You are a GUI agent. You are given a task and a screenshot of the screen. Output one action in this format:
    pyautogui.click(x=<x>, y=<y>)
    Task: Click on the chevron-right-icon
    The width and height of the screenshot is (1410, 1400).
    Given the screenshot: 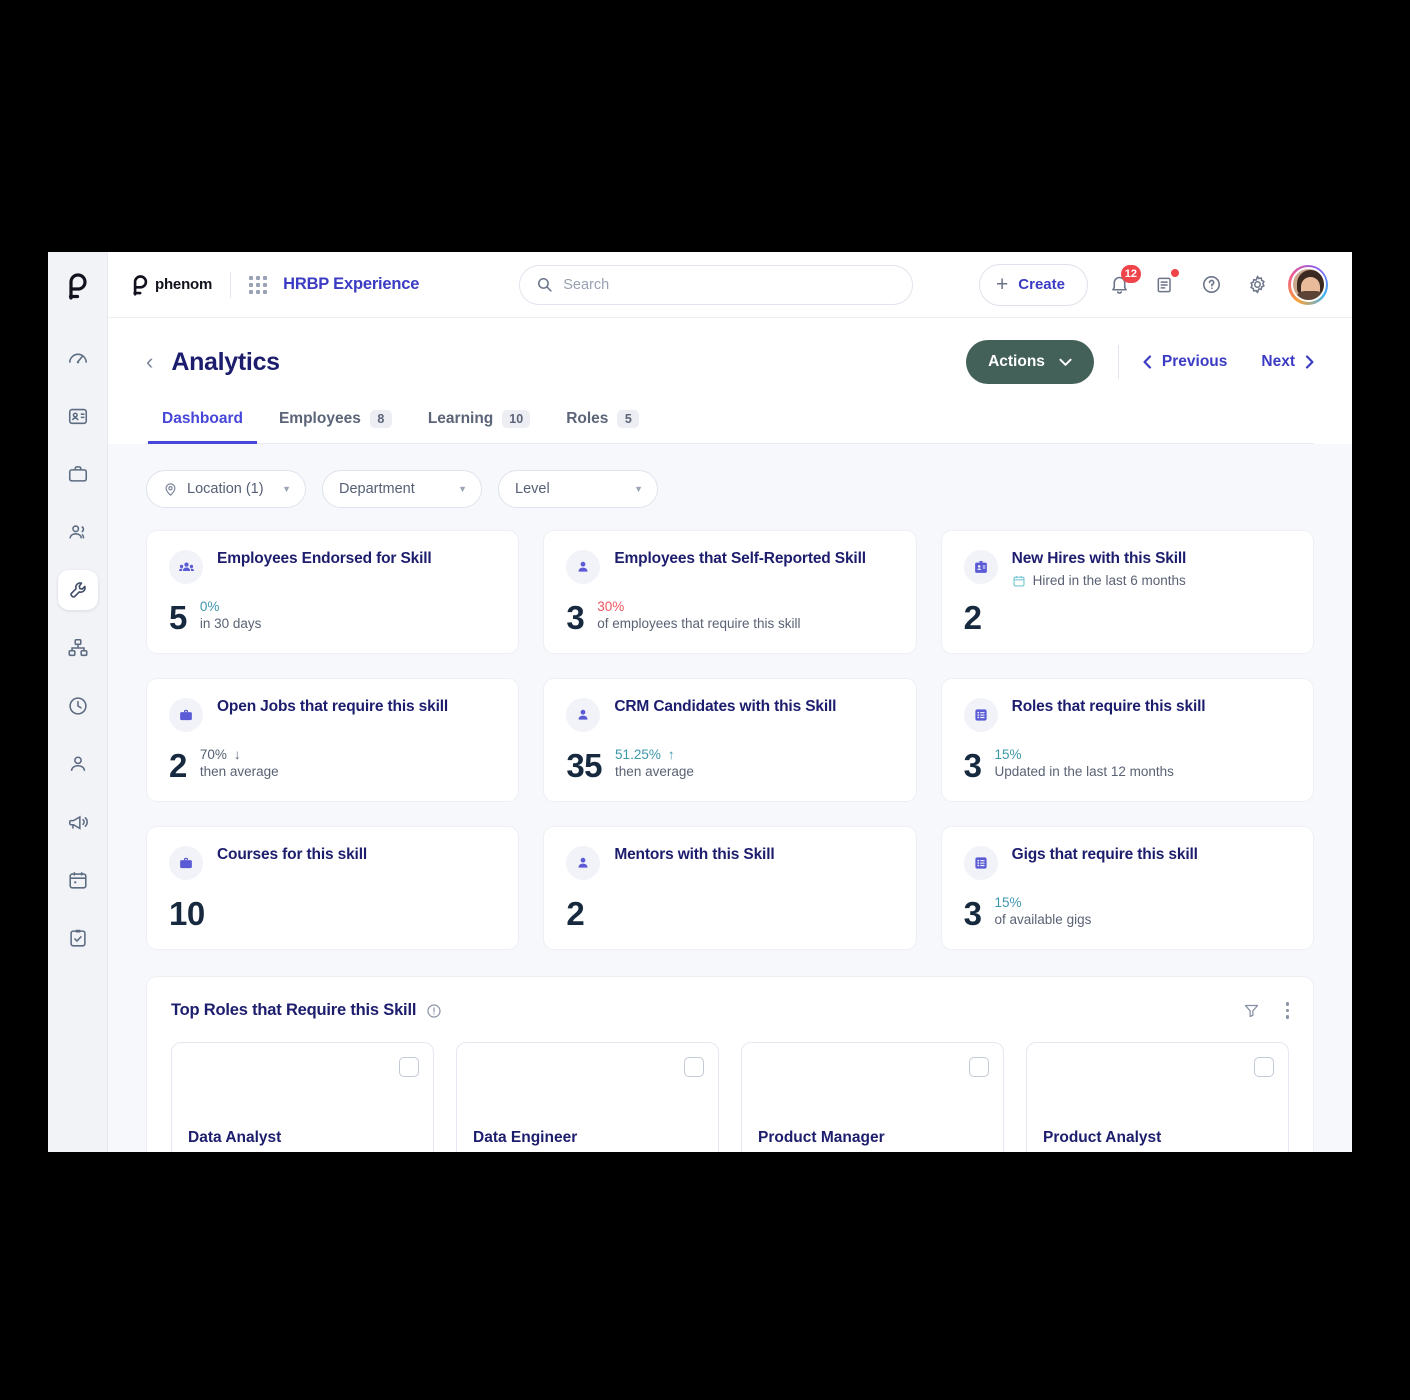 What is the action you would take?
    pyautogui.click(x=1309, y=362)
    